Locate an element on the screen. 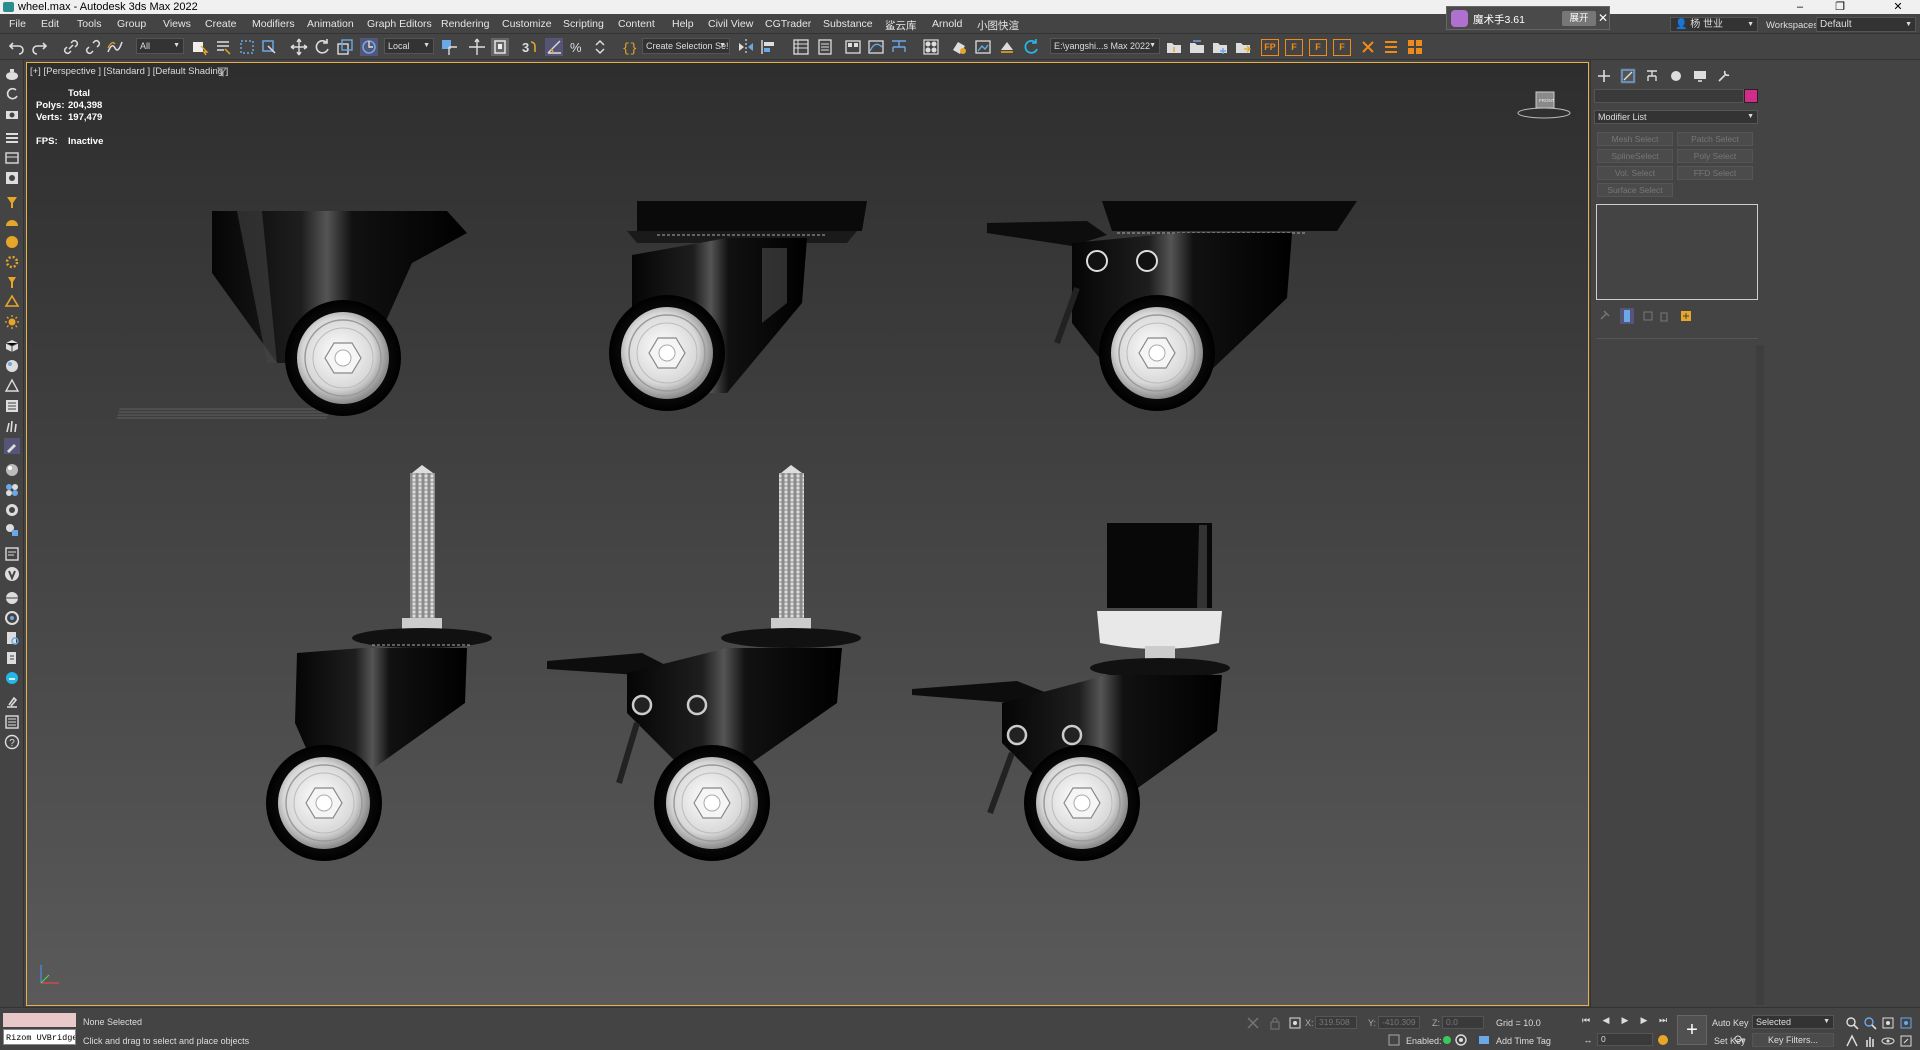 Image resolution: width=1920 pixels, height=1050 pixels. layer-explorer-icon is located at coordinates (825, 47).